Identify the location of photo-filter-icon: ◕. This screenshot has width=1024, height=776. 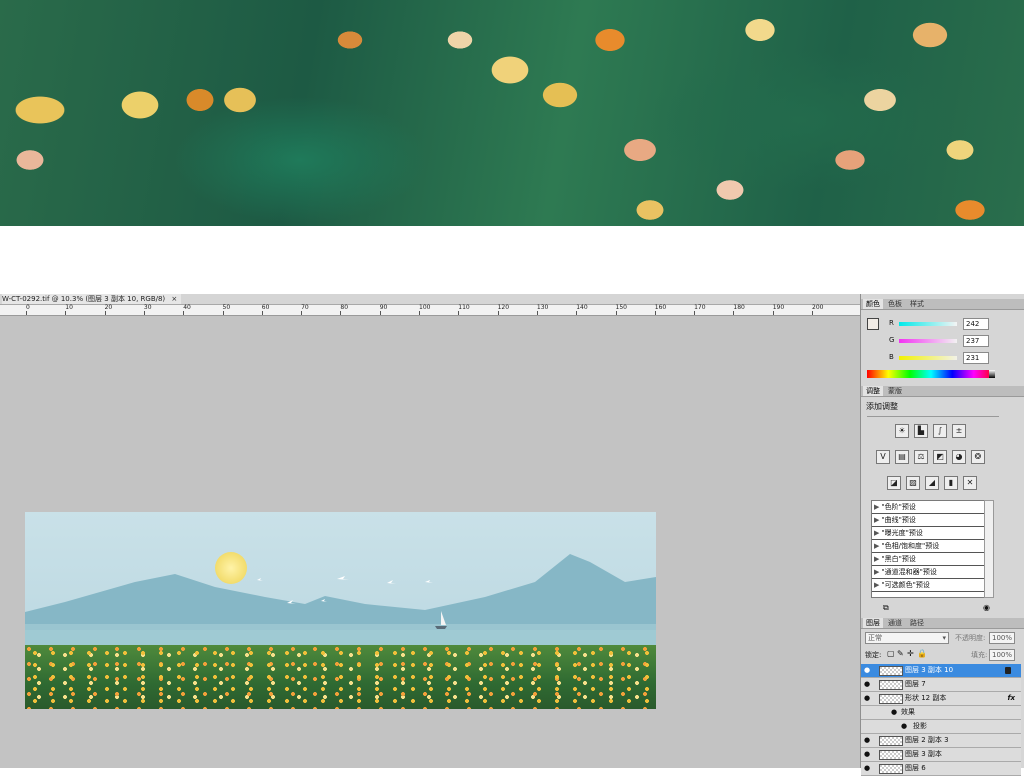
(959, 457).